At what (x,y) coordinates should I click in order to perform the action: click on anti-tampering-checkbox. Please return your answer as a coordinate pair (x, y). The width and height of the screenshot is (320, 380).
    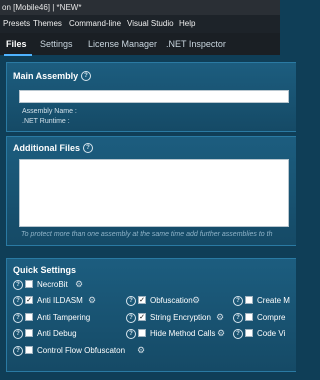
    Looking at the image, I should click on (29, 317).